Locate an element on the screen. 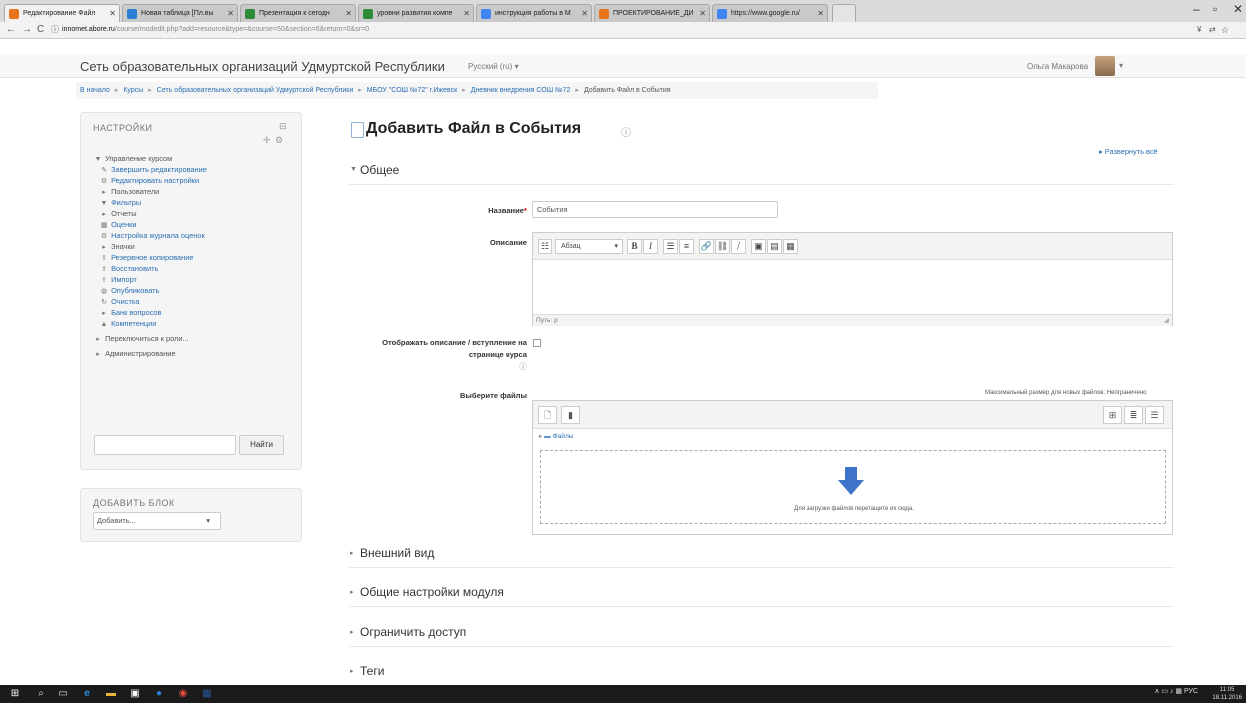 This screenshot has height=703, width=1246. numbered-list-button: ≡ is located at coordinates (686, 246).